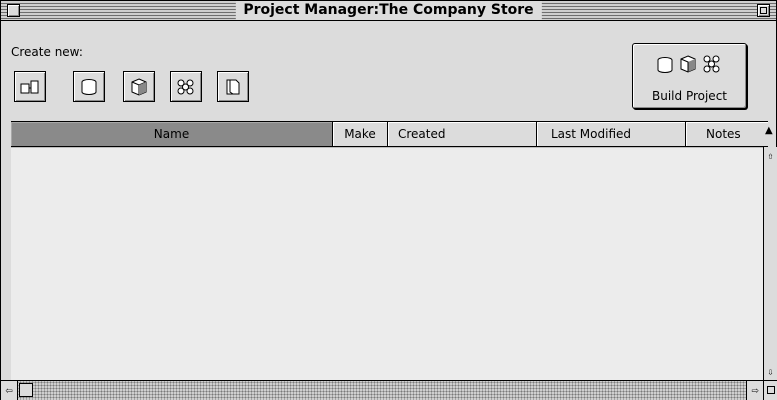 The width and height of the screenshot is (777, 400). I want to click on network-icon, so click(185, 86).